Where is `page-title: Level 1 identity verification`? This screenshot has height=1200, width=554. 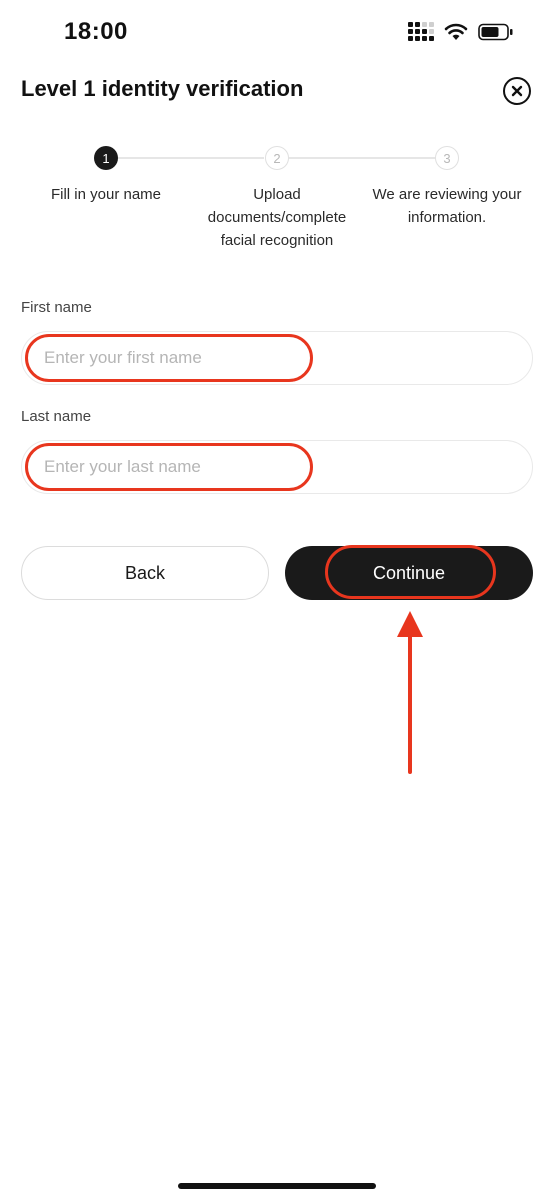 page-title: Level 1 identity verification is located at coordinates (162, 88).